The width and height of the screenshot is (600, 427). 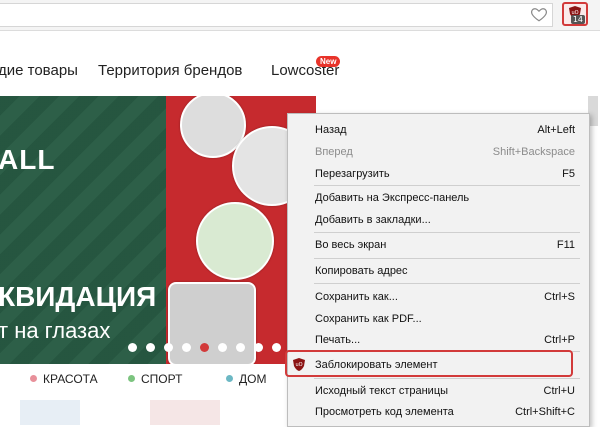 I want to click on category-sport: СПОРТ, so click(x=155, y=379).